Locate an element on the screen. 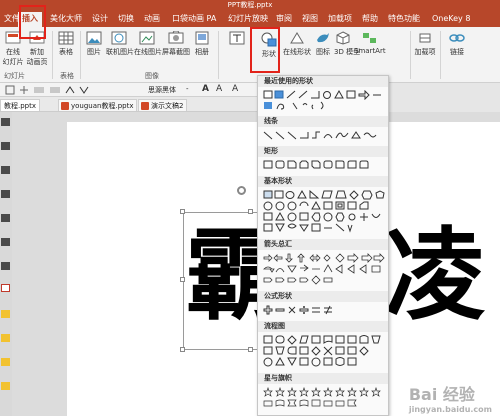 This screenshot has width=500, height=416. group-images-label: 图像 is located at coordinates (152, 76).